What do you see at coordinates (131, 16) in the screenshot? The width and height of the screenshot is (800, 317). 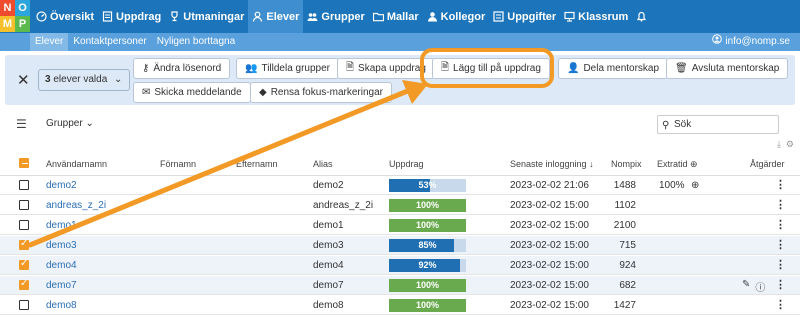 I see `nav-item-uppdrag: Uppdrag` at bounding box center [131, 16].